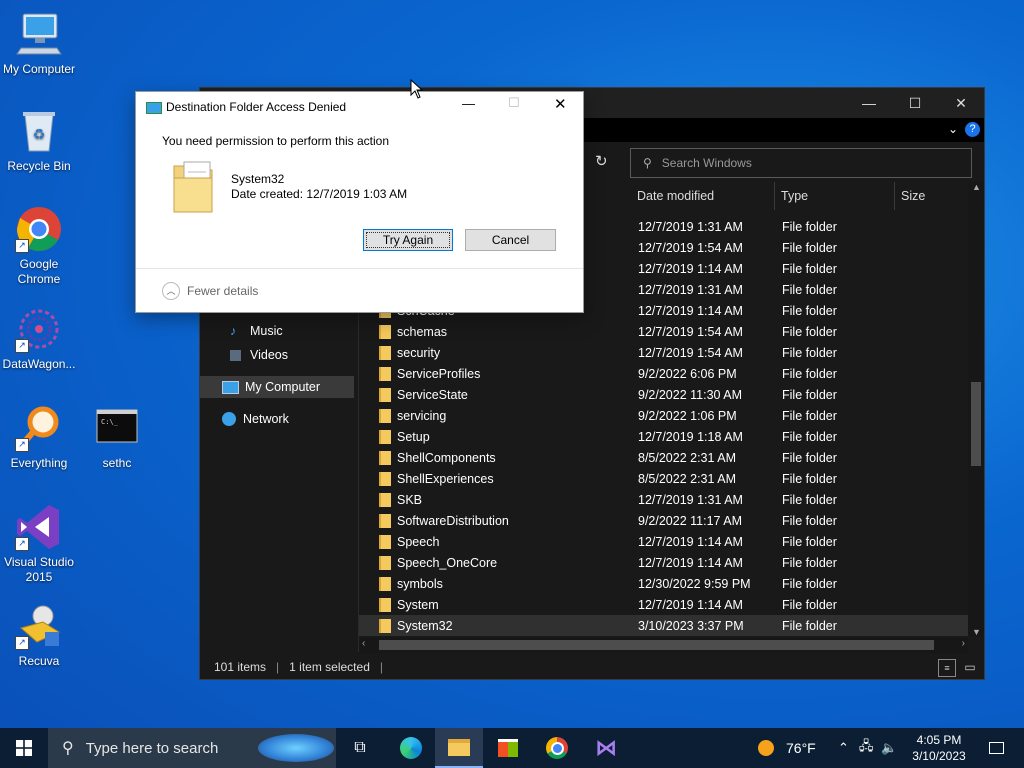 This screenshot has width=1024, height=768. What do you see at coordinates (363, 643) in the screenshot?
I see `scroll-left-icon: ‹` at bounding box center [363, 643].